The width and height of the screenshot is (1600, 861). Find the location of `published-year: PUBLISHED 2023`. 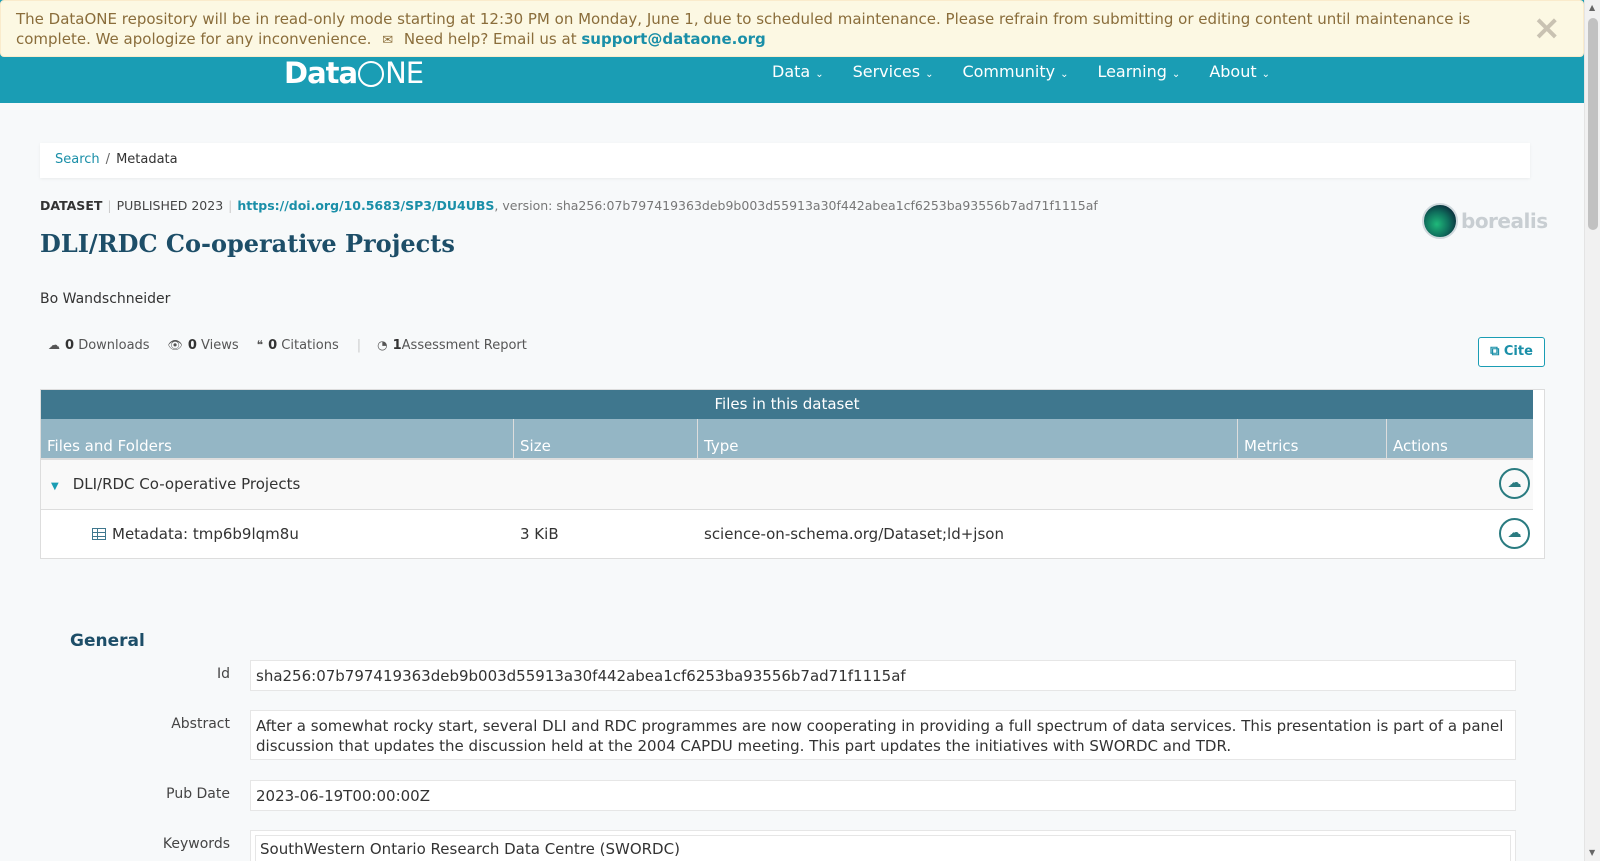

published-year: PUBLISHED 2023 is located at coordinates (170, 205).